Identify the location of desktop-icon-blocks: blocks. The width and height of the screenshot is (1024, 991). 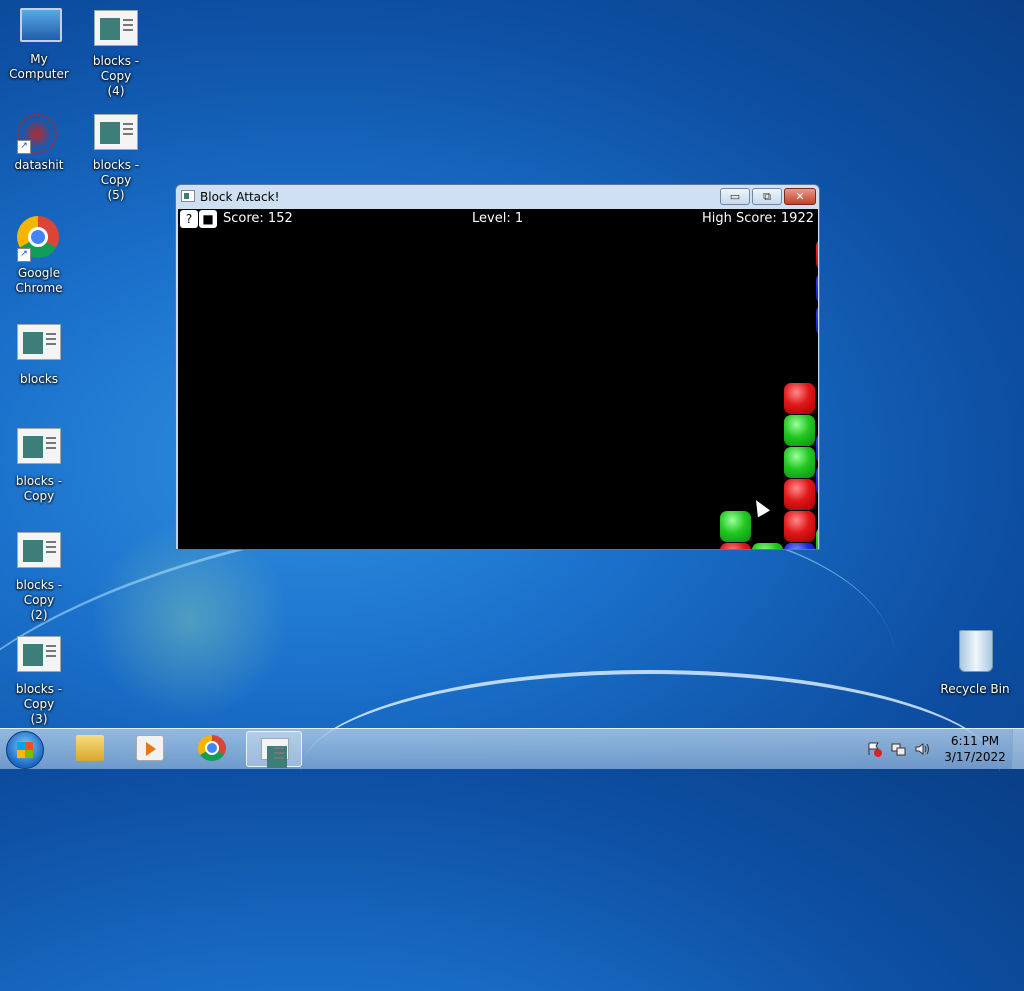
(39, 355).